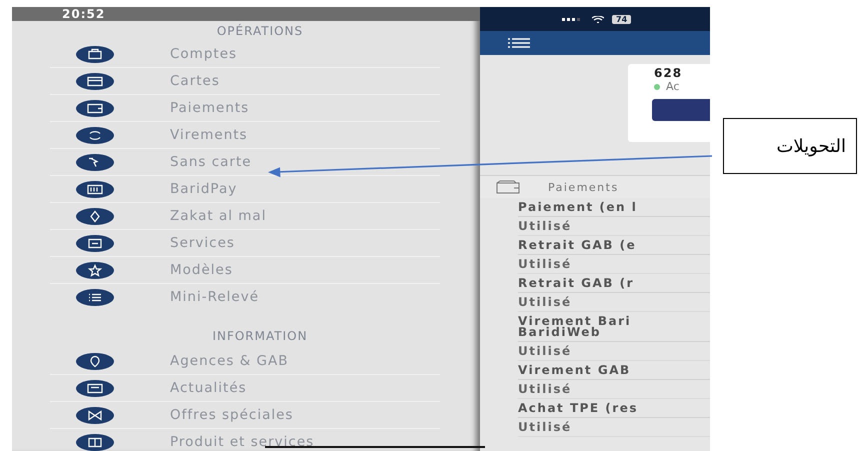  What do you see at coordinates (245, 134) in the screenshot?
I see `menu-item: Virements` at bounding box center [245, 134].